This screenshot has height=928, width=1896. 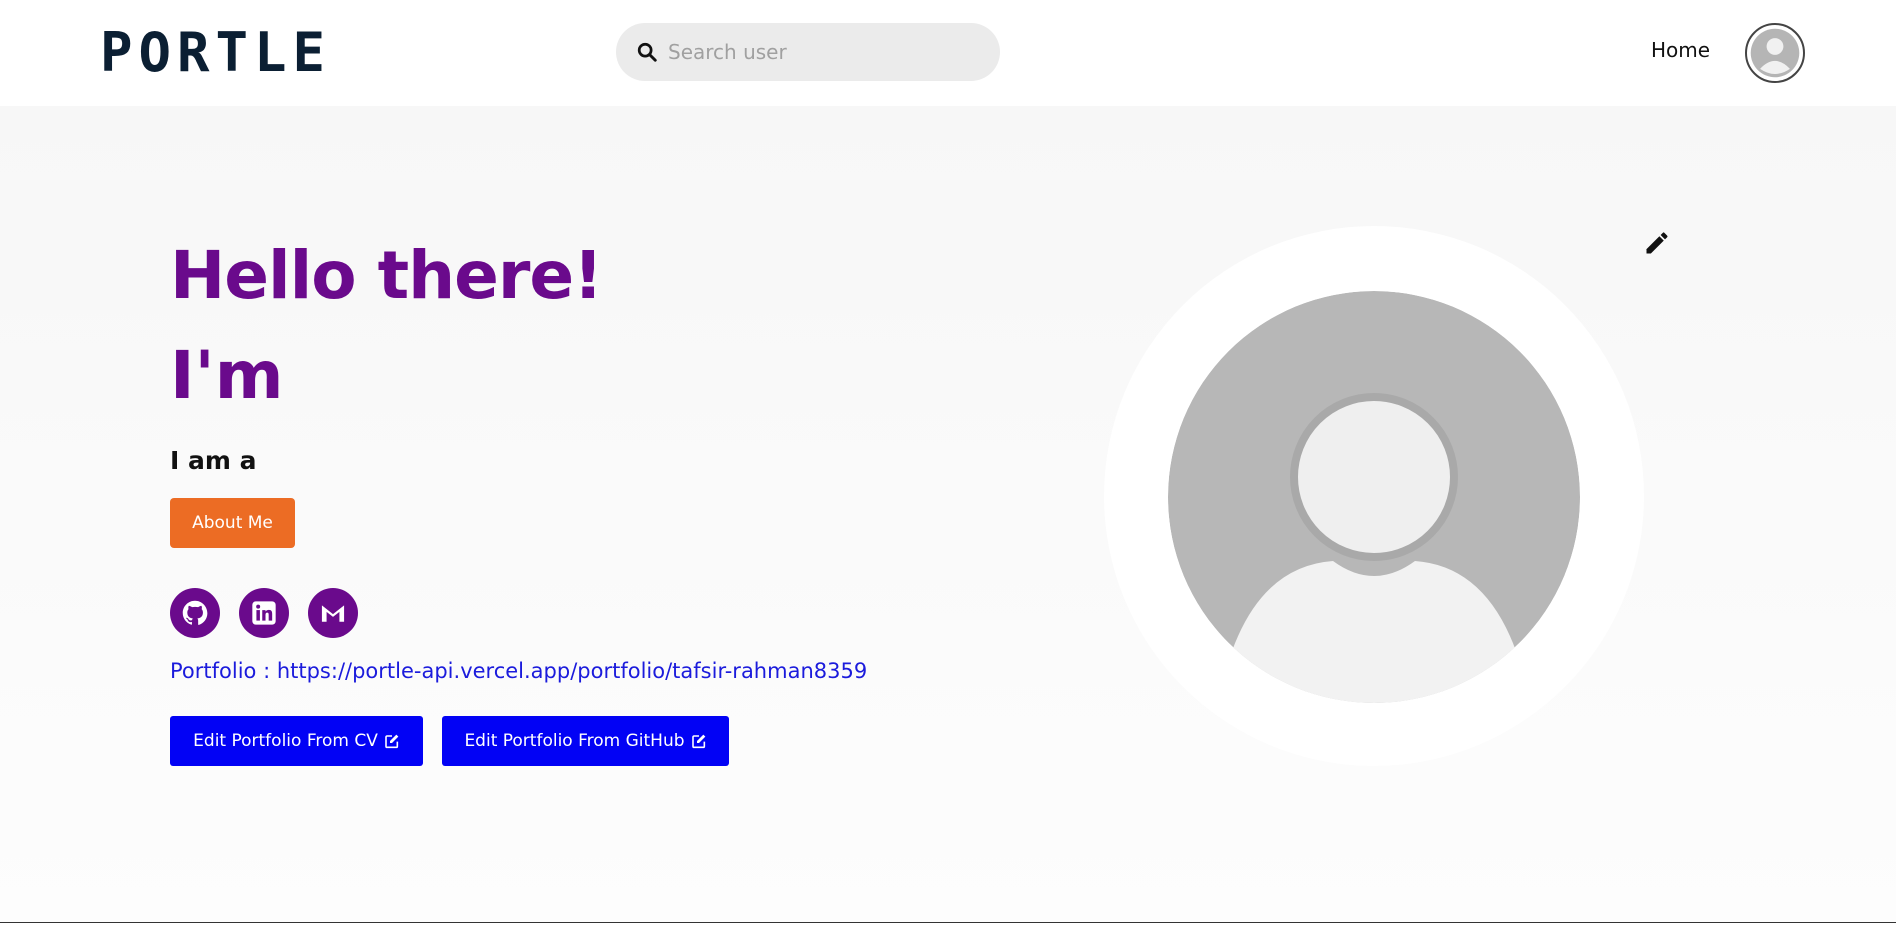 I want to click on edit-portfolio-cv-button: Edit Portfolio From CV, so click(x=296, y=741).